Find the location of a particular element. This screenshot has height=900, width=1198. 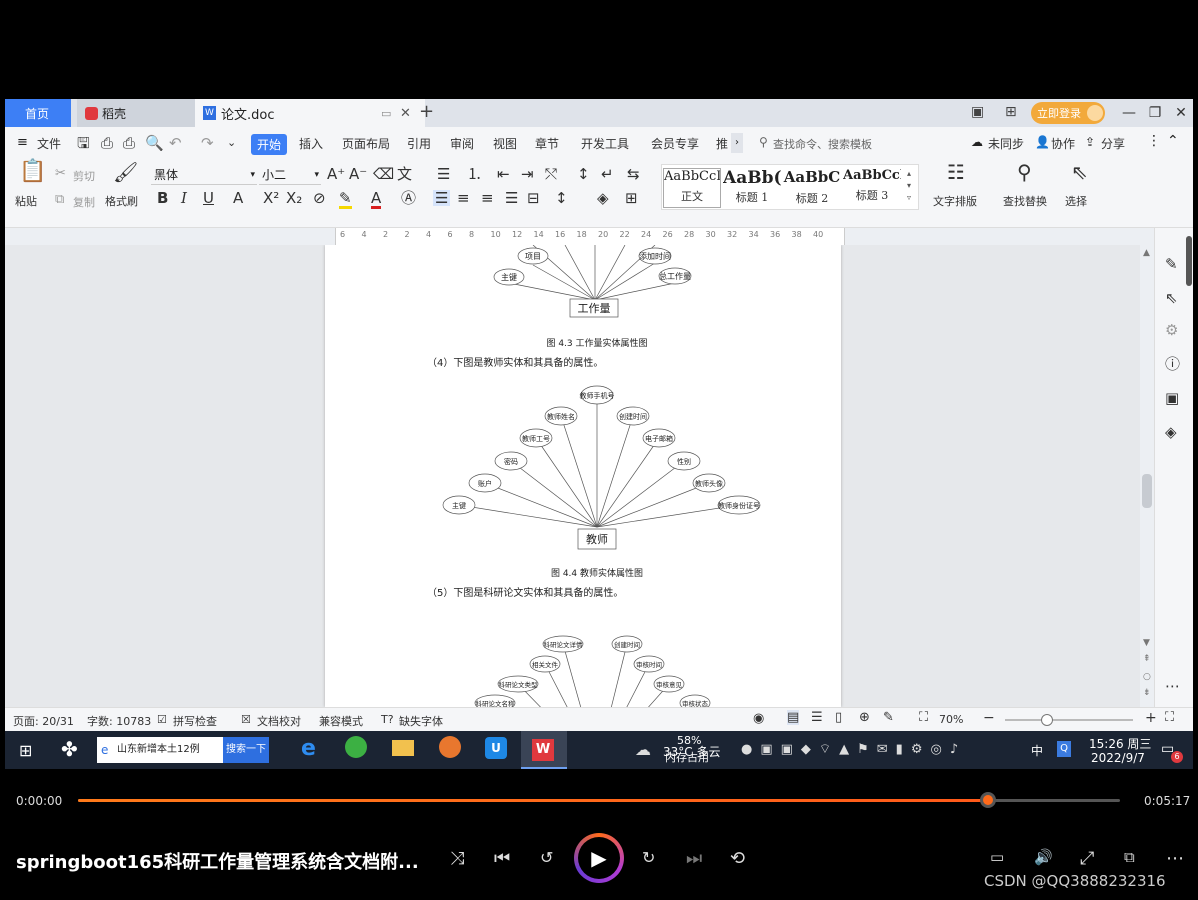

bold-icon: B is located at coordinates (162, 198).